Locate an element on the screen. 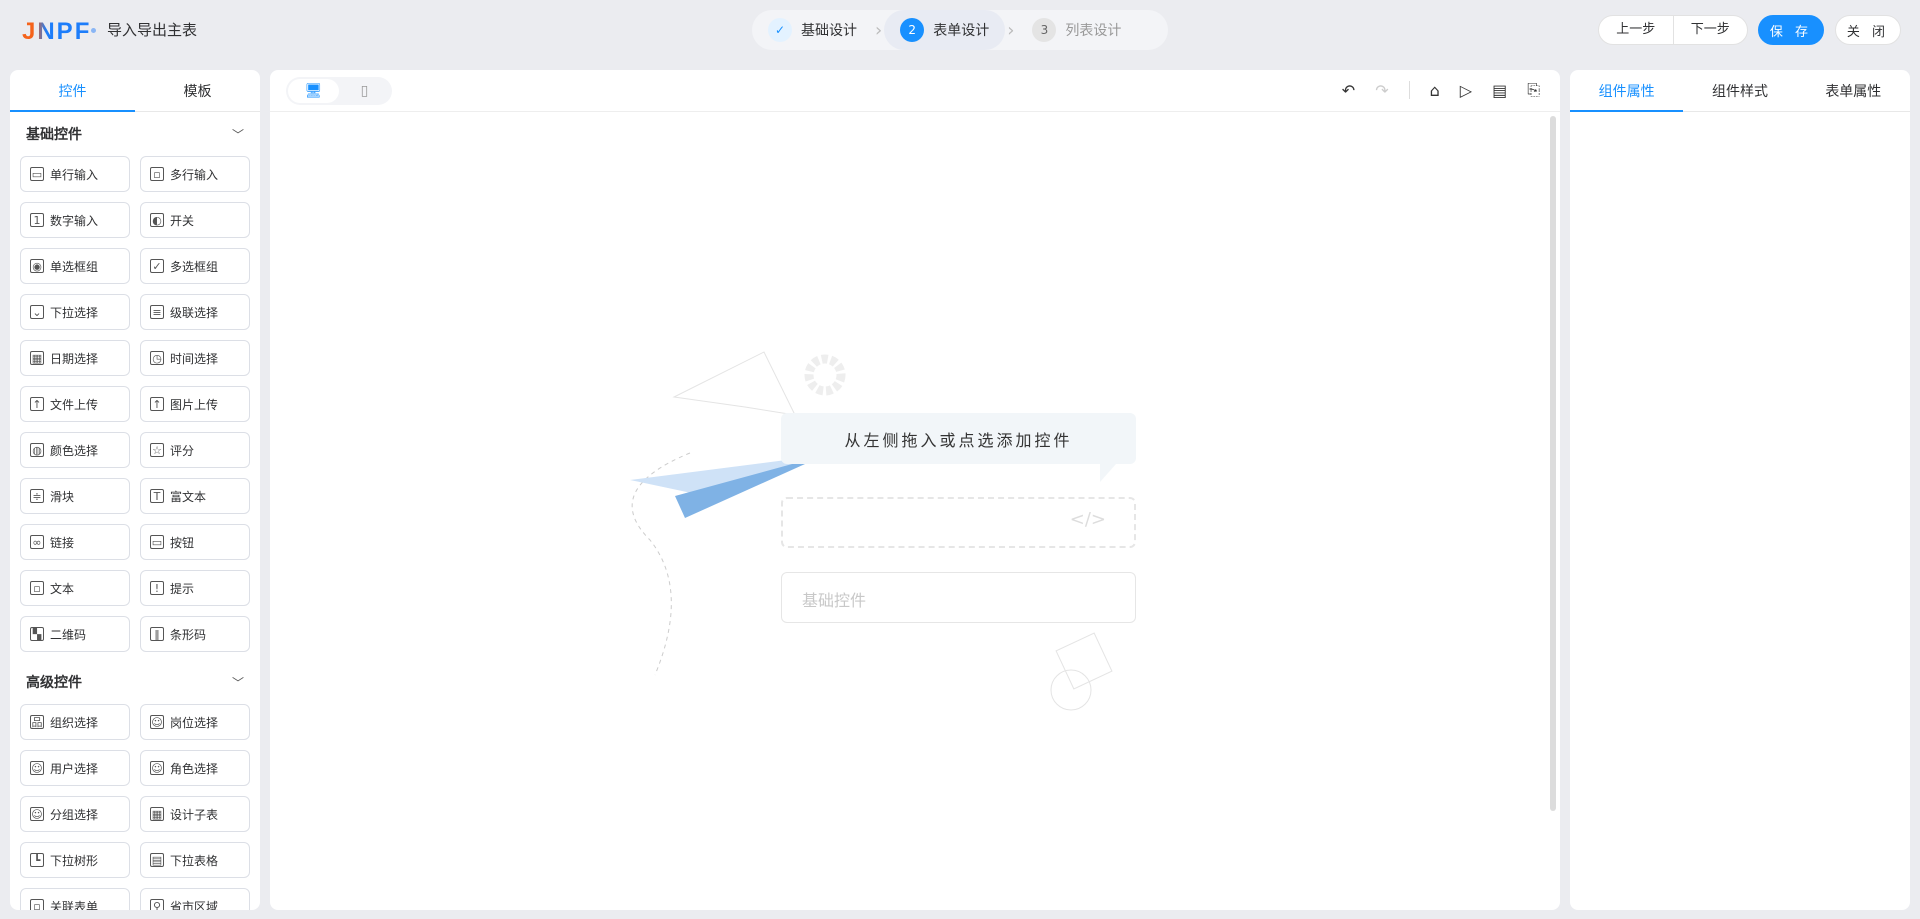 The height and width of the screenshot is (919, 1920). component-item: ↑ 文件上传 is located at coordinates (75, 404).